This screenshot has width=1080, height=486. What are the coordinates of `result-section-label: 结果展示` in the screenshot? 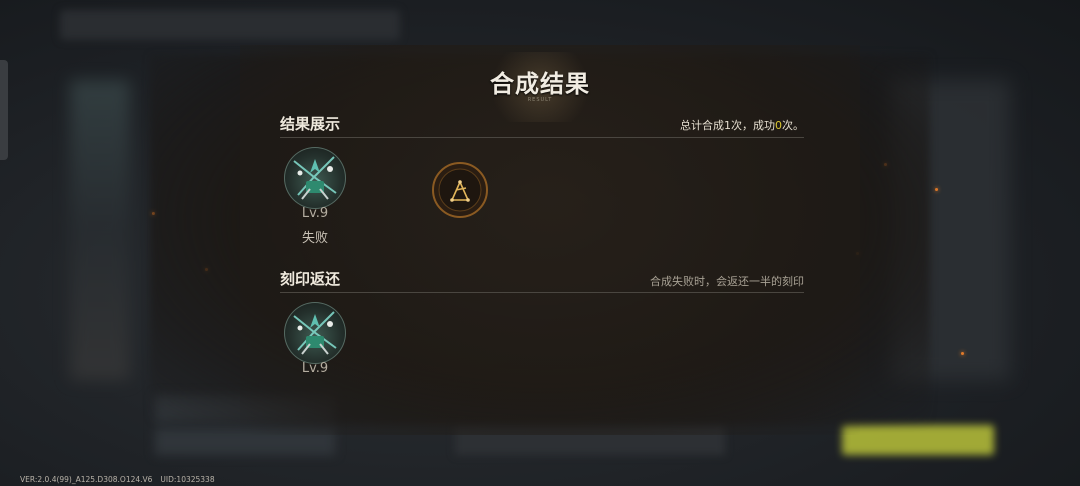 It's located at (310, 124).